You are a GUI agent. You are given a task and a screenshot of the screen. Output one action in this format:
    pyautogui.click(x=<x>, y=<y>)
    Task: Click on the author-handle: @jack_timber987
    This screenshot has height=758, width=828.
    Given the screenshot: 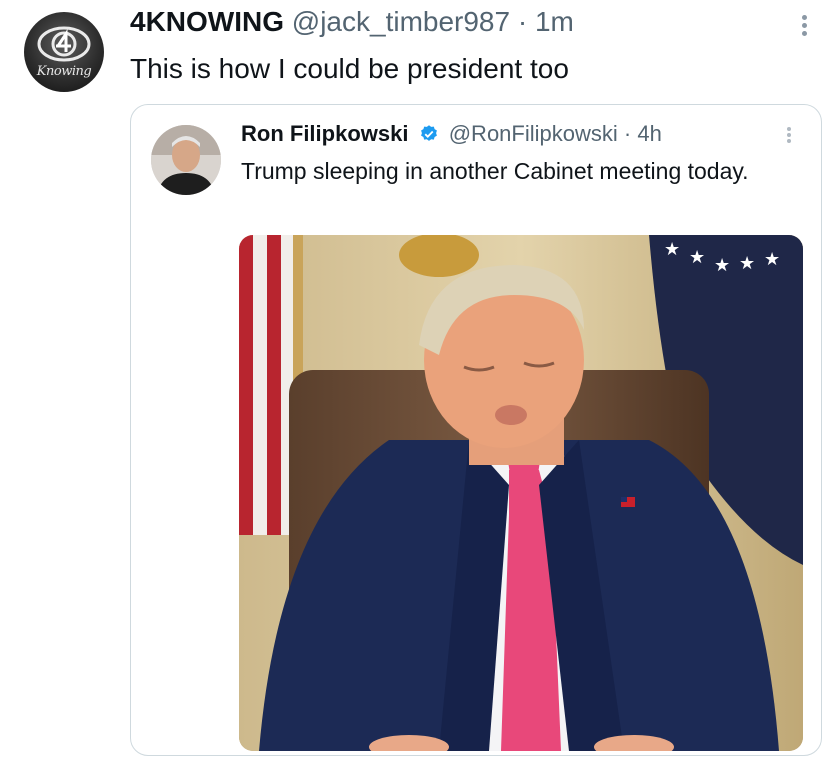 What is the action you would take?
    pyautogui.click(x=401, y=21)
    